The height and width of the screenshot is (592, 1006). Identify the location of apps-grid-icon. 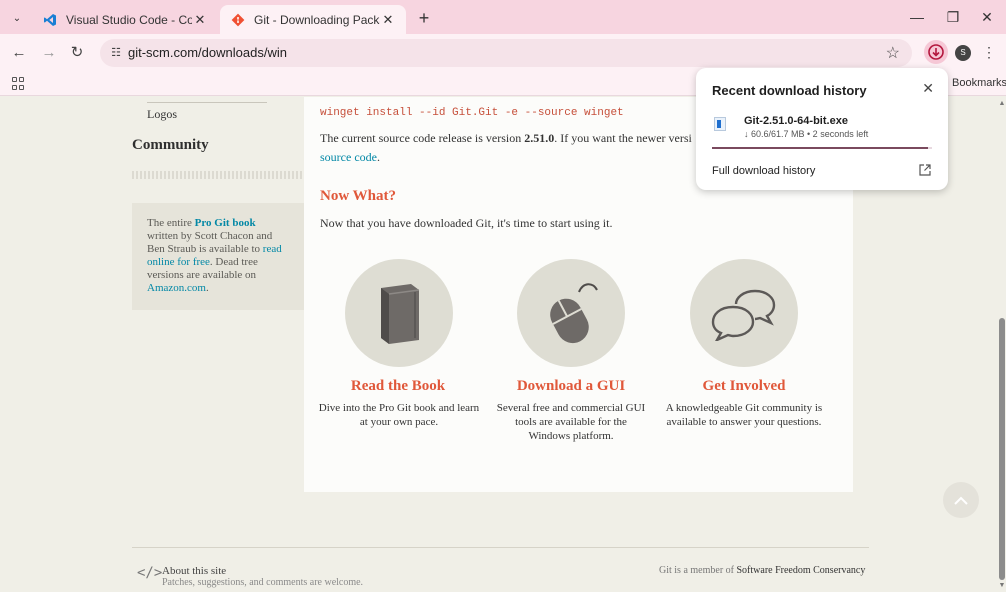
(19, 84).